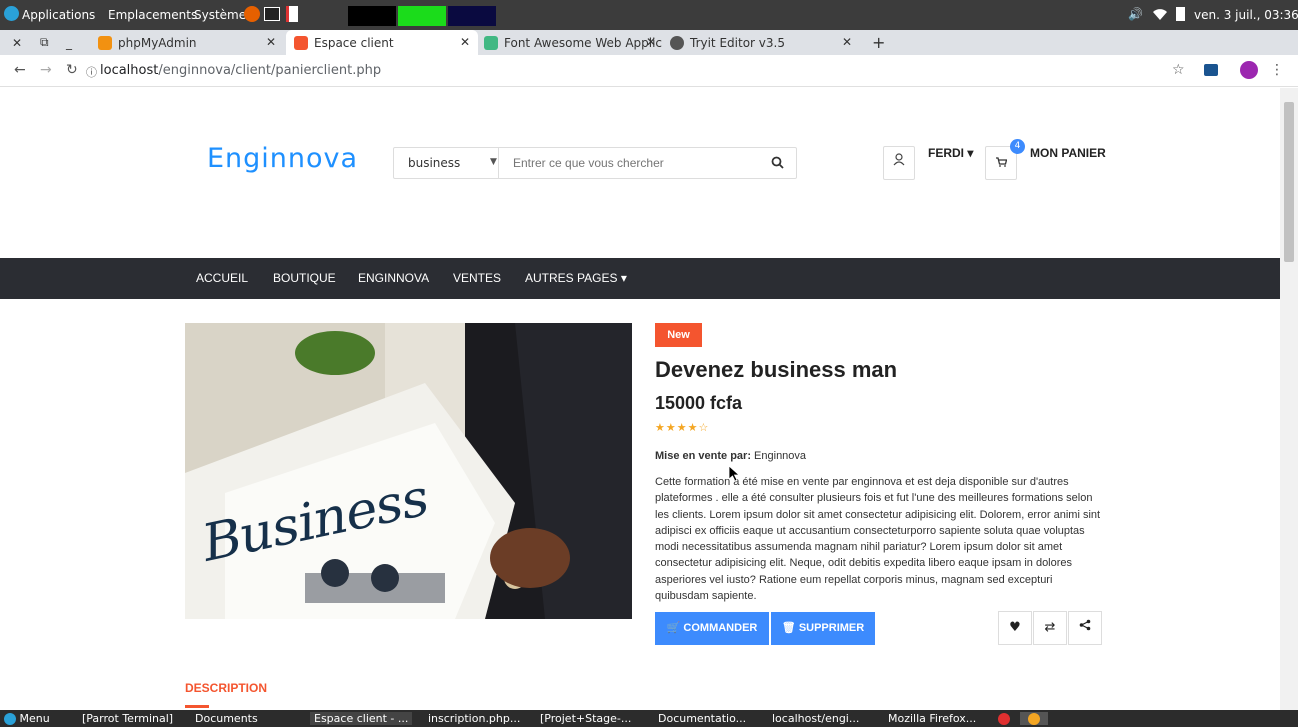 The height and width of the screenshot is (727, 1298). I want to click on back-icon: ←, so click(20, 70).